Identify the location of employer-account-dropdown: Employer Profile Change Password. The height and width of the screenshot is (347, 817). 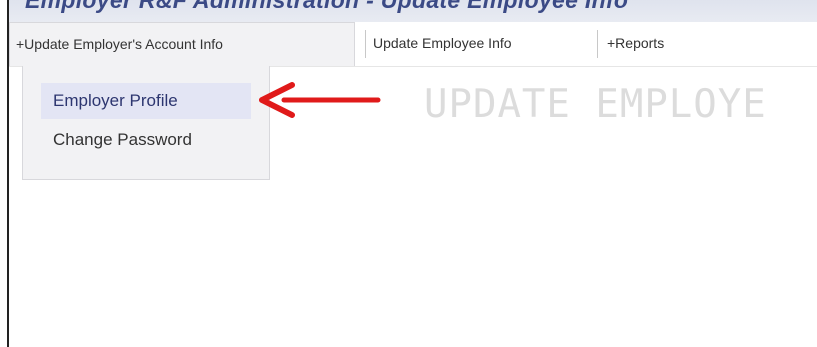
(146, 123).